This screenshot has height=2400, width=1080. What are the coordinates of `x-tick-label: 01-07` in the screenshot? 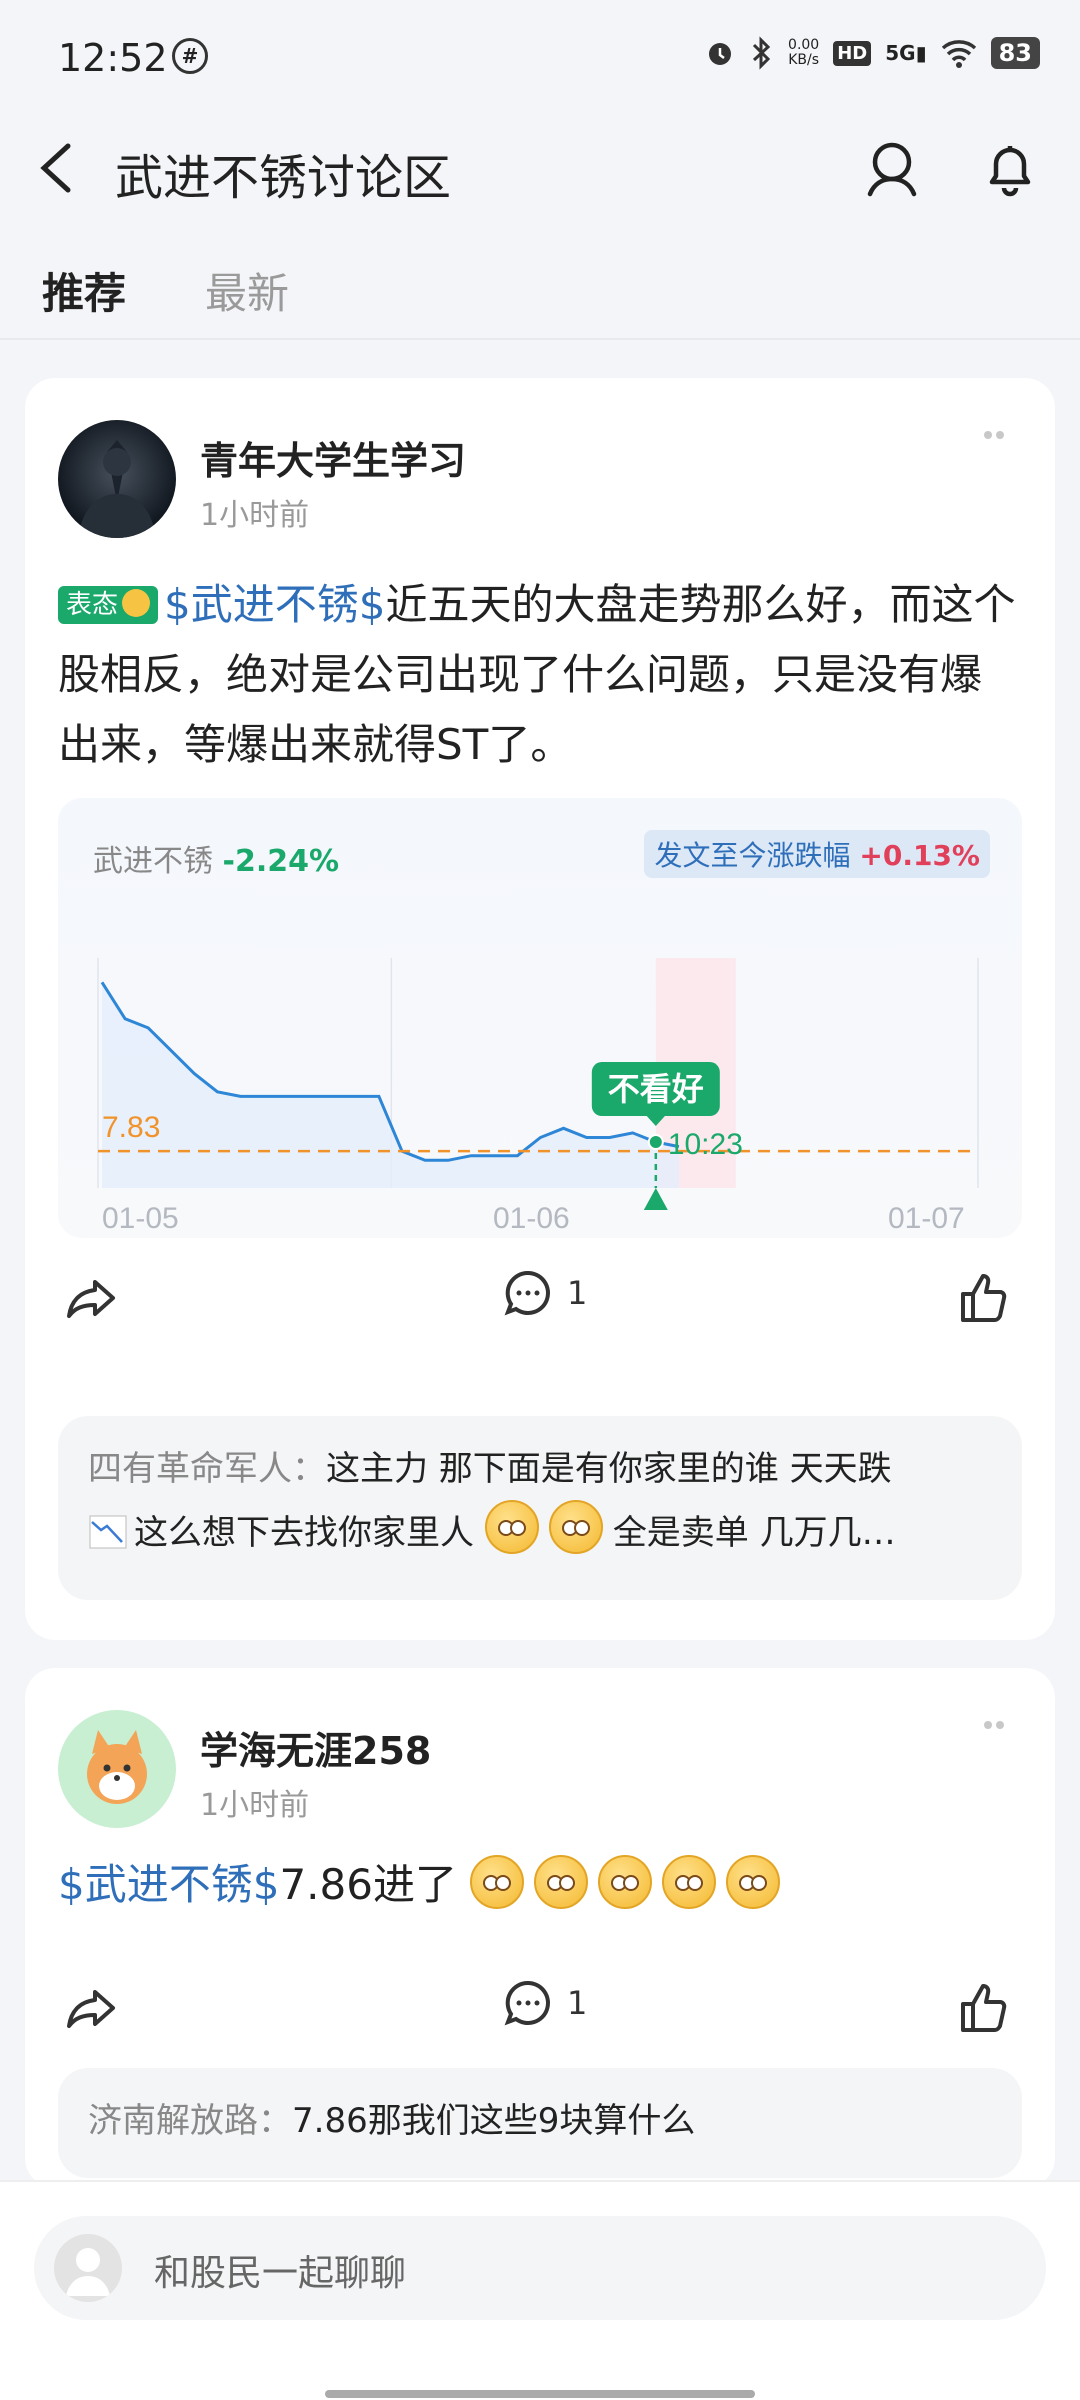 It's located at (926, 1218).